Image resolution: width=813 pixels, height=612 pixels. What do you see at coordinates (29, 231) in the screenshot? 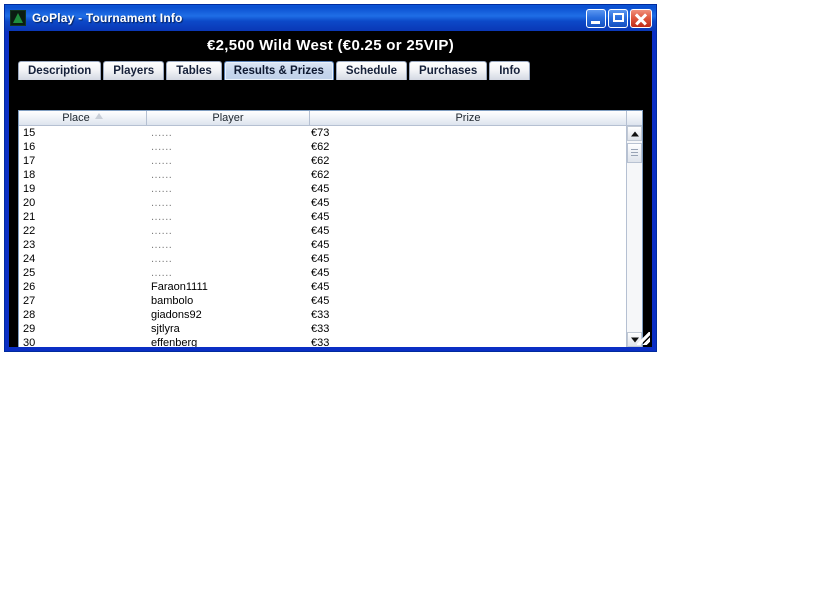
I see `cell-place: 22` at bounding box center [29, 231].